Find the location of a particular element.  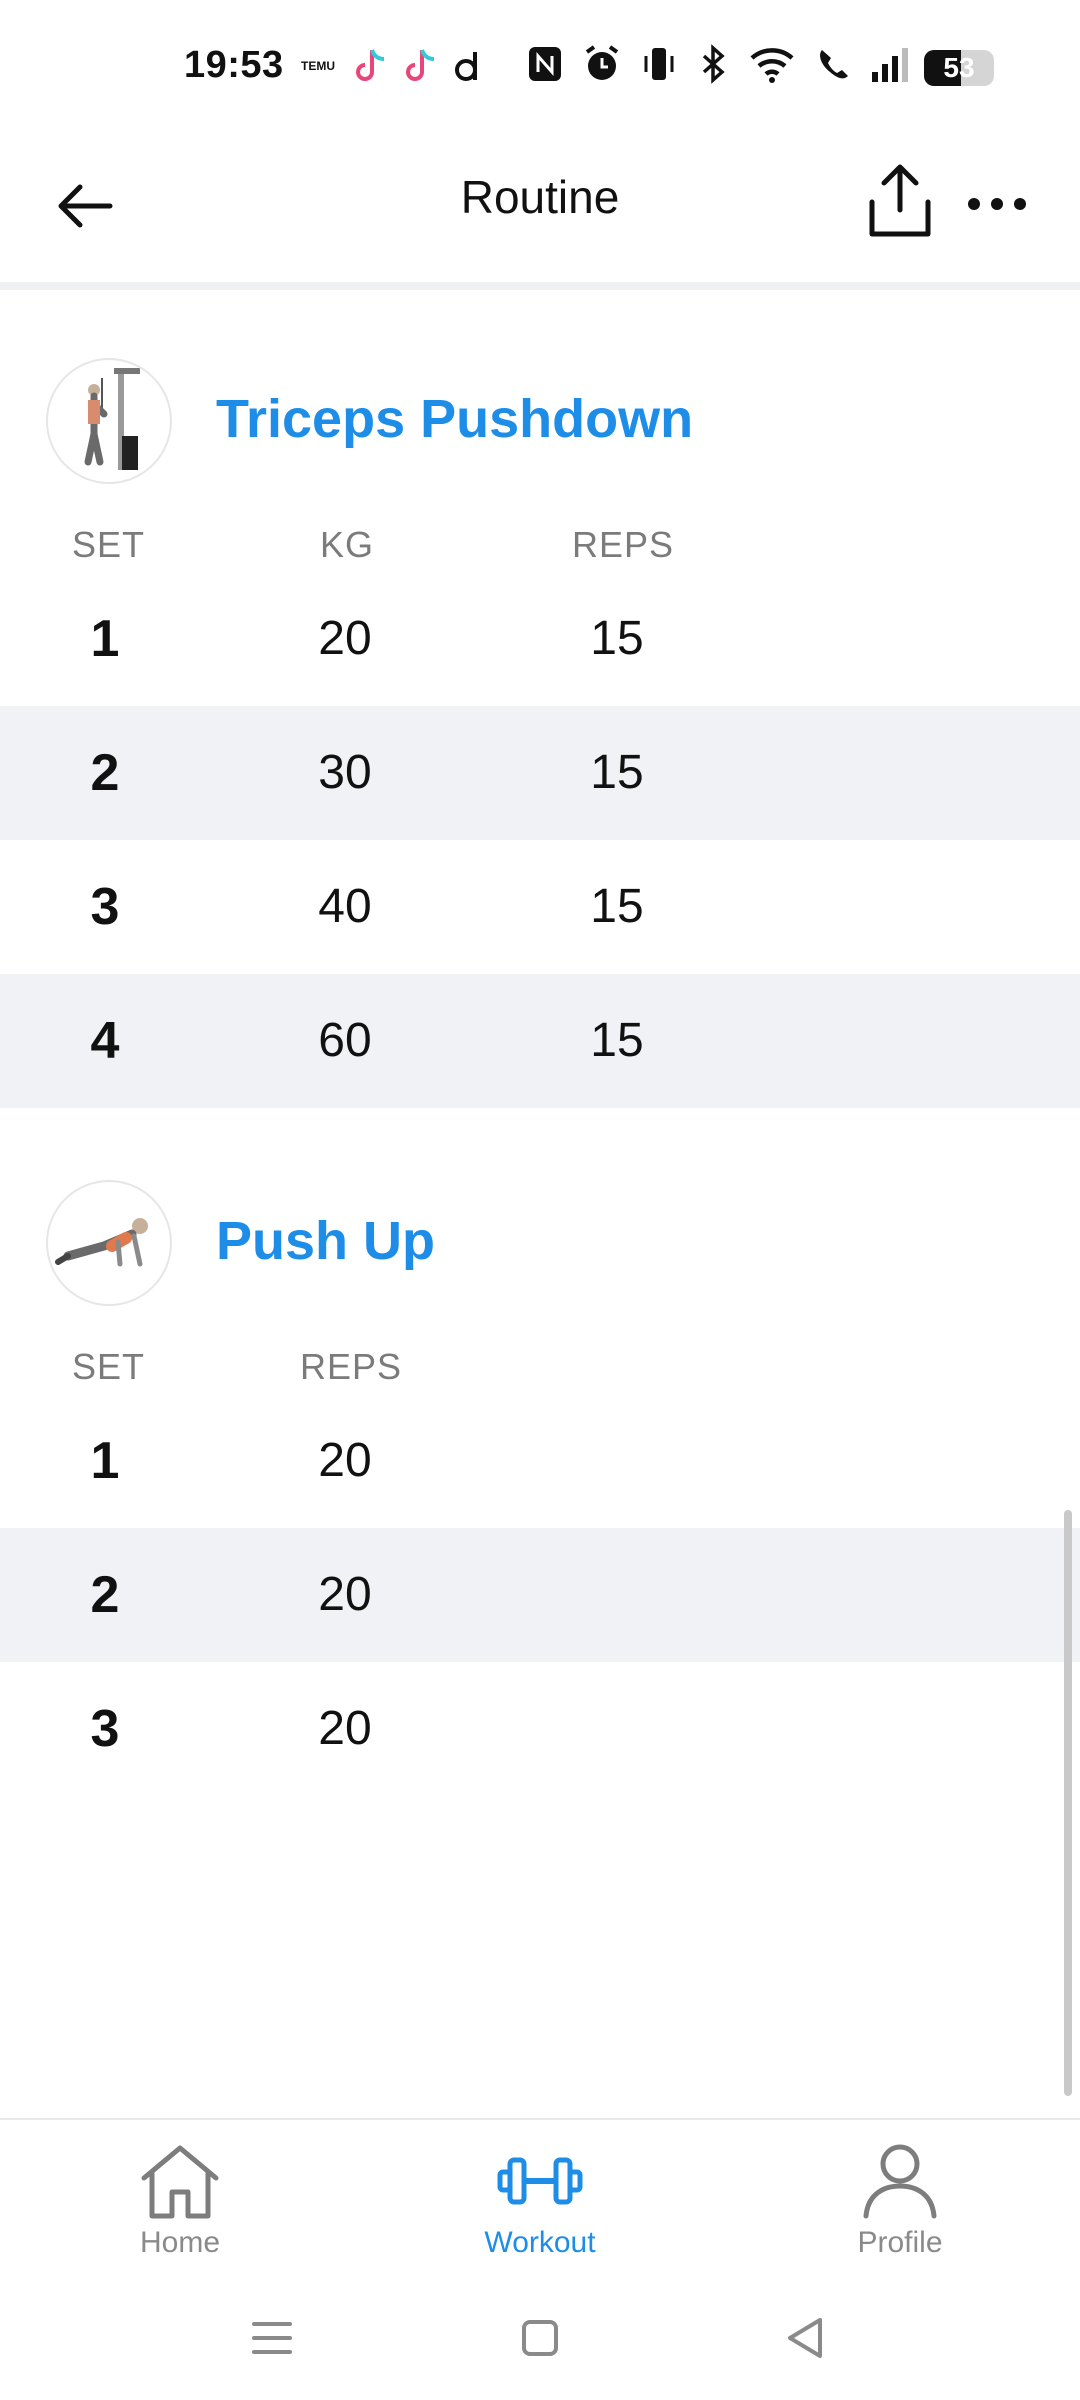

set-row: 2 30 15 is located at coordinates (540, 773).